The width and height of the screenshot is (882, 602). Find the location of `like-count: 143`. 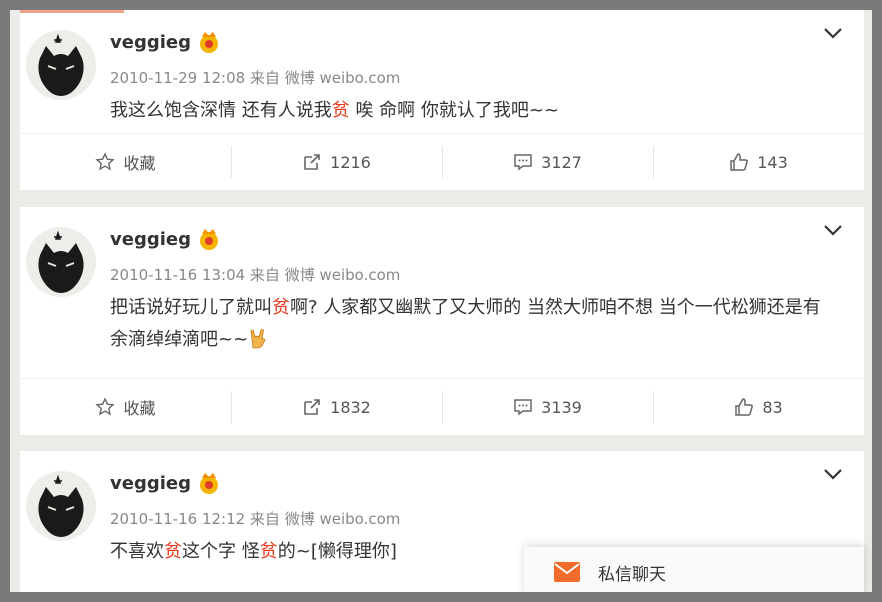

like-count: 143 is located at coordinates (772, 162).